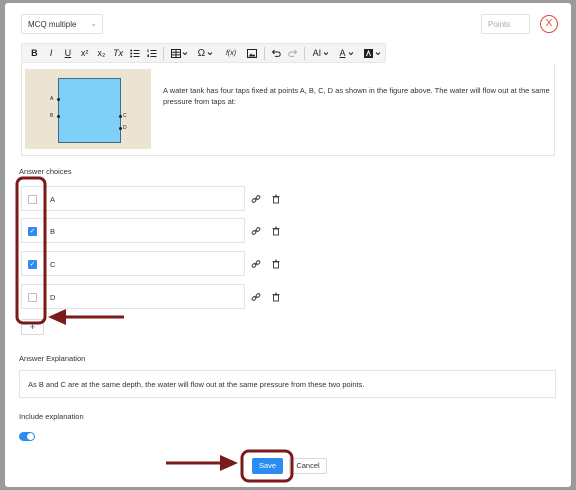  Describe the element at coordinates (31, 250) in the screenshot. I see `checkbox-highlight-box` at that location.